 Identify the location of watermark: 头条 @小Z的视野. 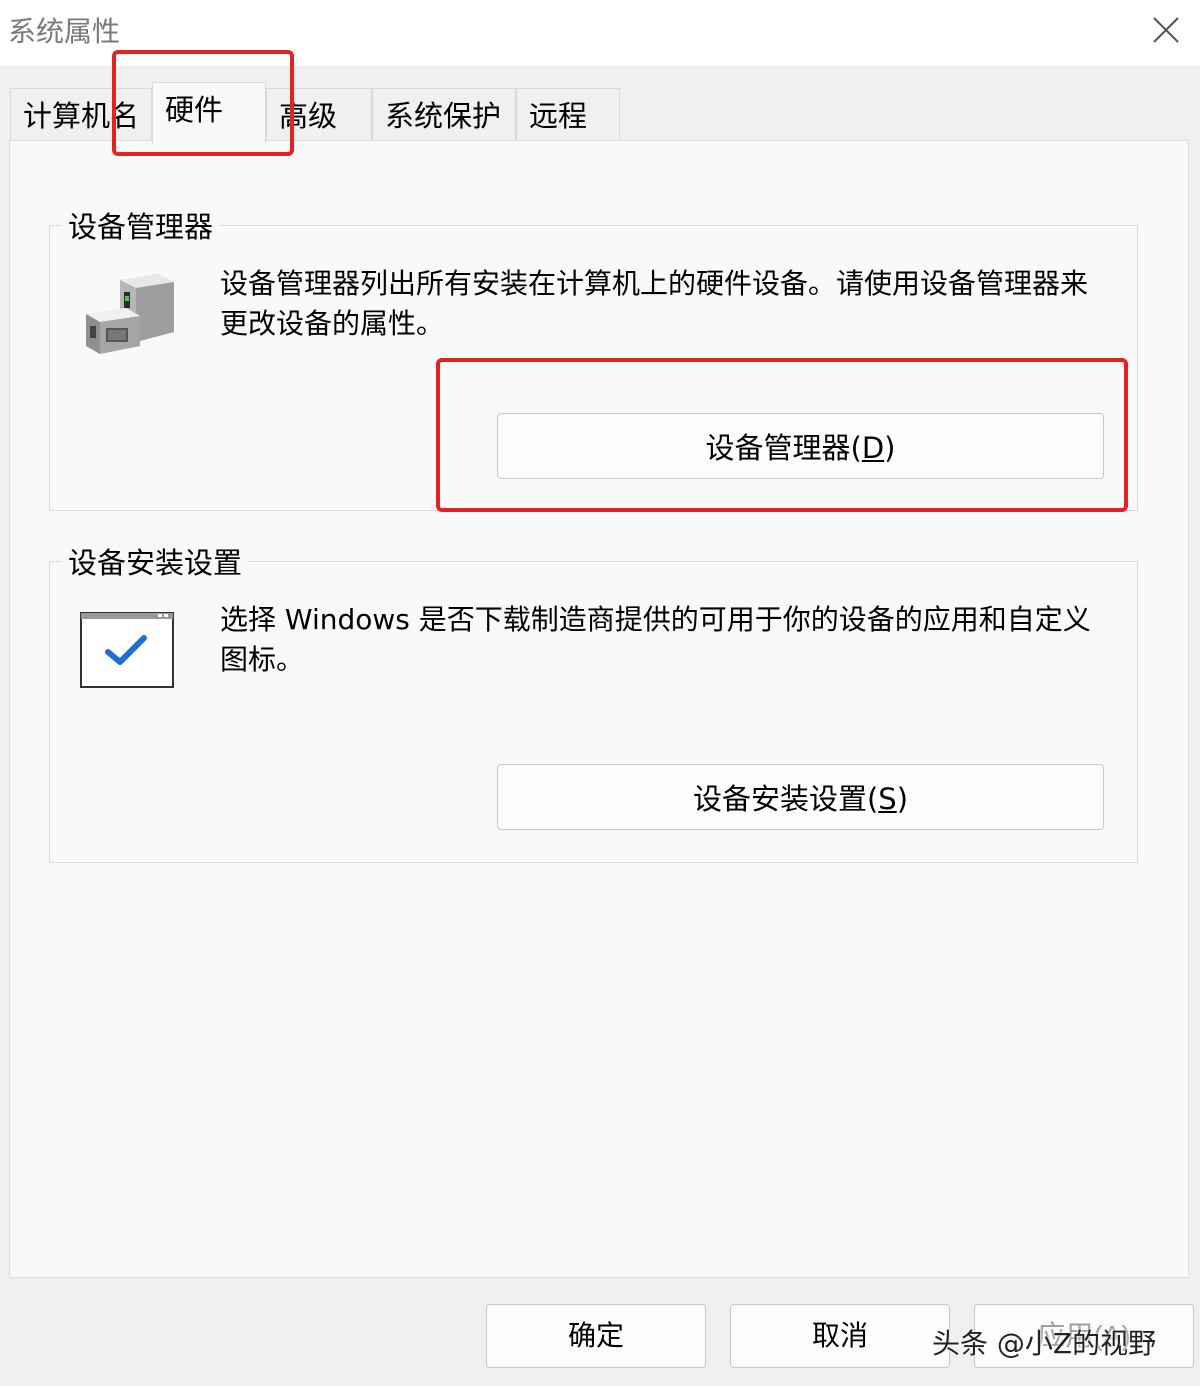
(1044, 1343).